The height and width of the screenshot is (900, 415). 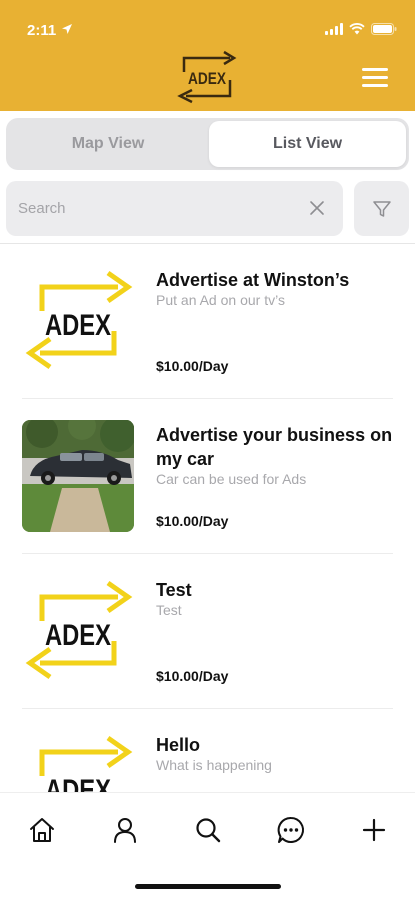 I want to click on search-input, so click(x=153, y=208).